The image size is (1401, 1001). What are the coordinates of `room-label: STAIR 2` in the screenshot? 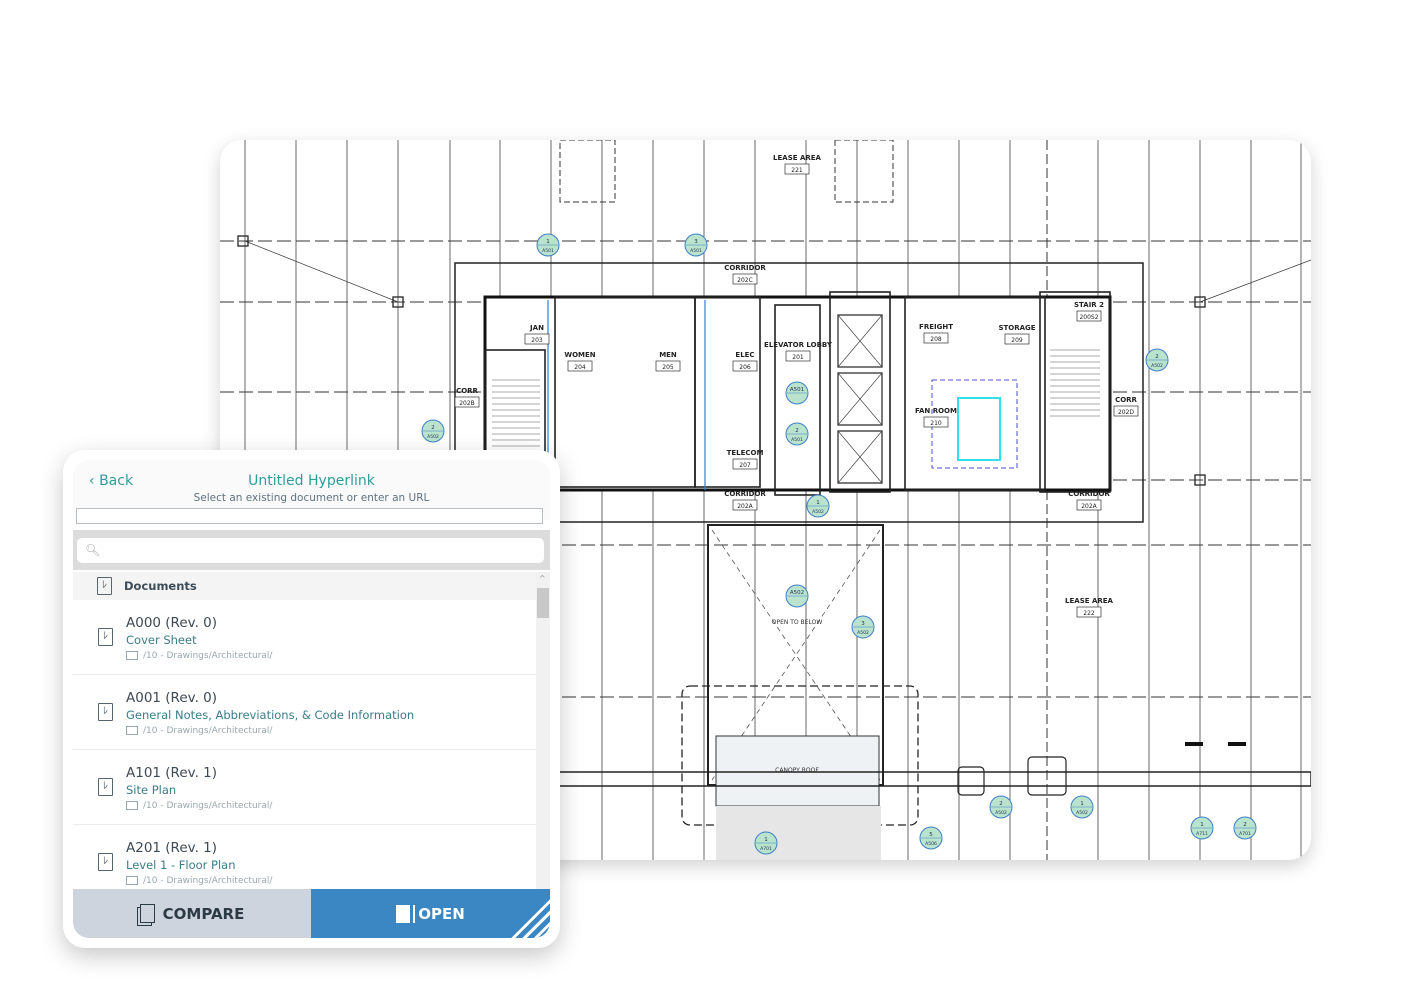 It's located at (1089, 305).